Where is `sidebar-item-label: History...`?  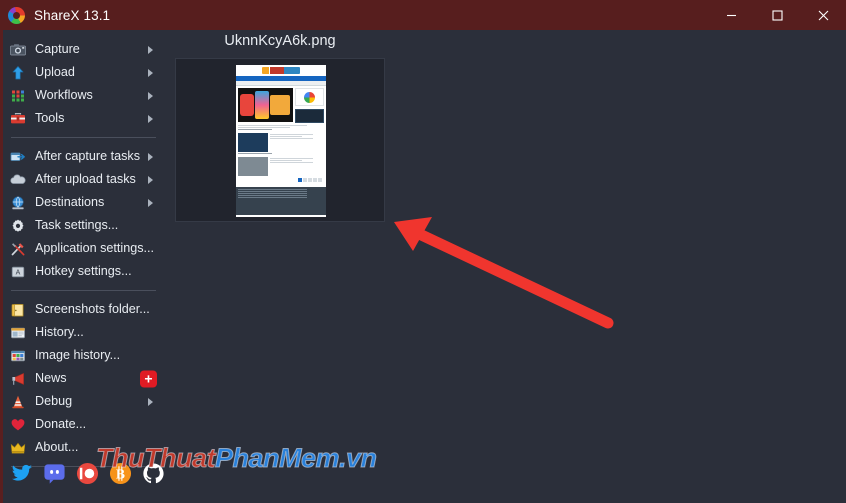 sidebar-item-label: History... is located at coordinates (59, 332).